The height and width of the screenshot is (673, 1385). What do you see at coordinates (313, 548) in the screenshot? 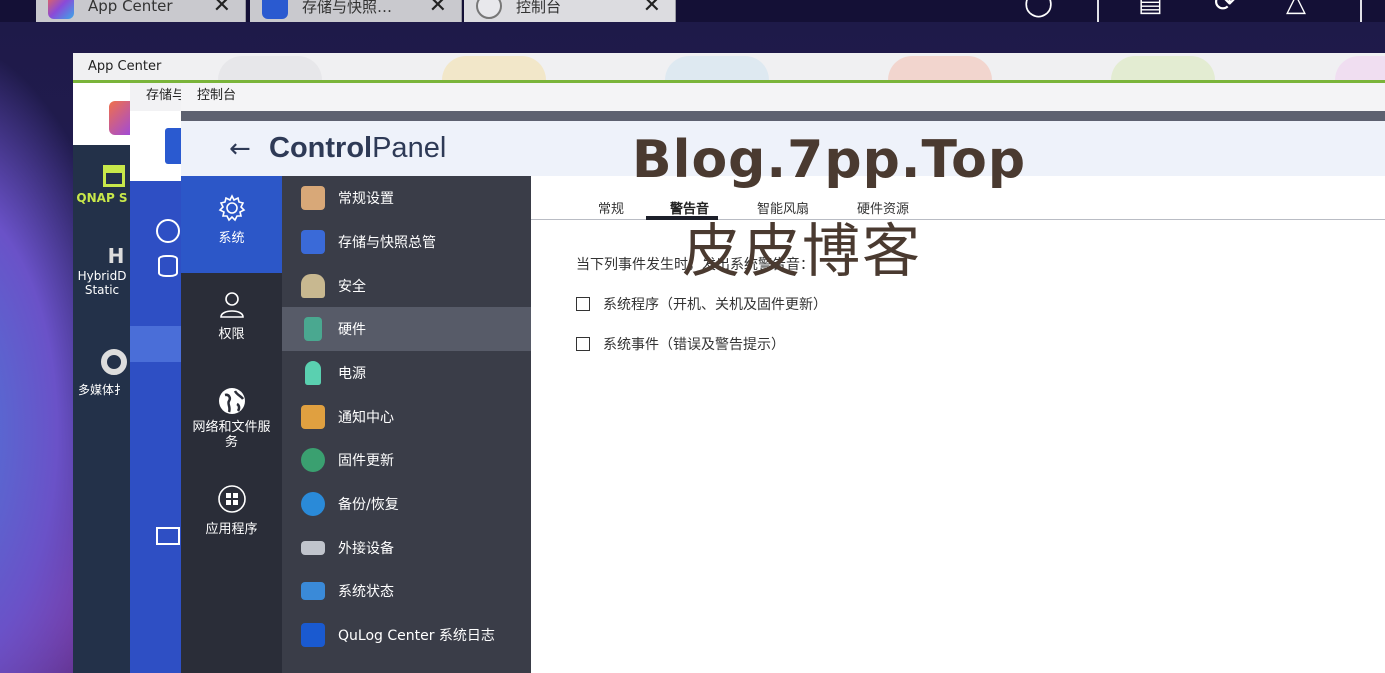
I see `external-device-icon` at bounding box center [313, 548].